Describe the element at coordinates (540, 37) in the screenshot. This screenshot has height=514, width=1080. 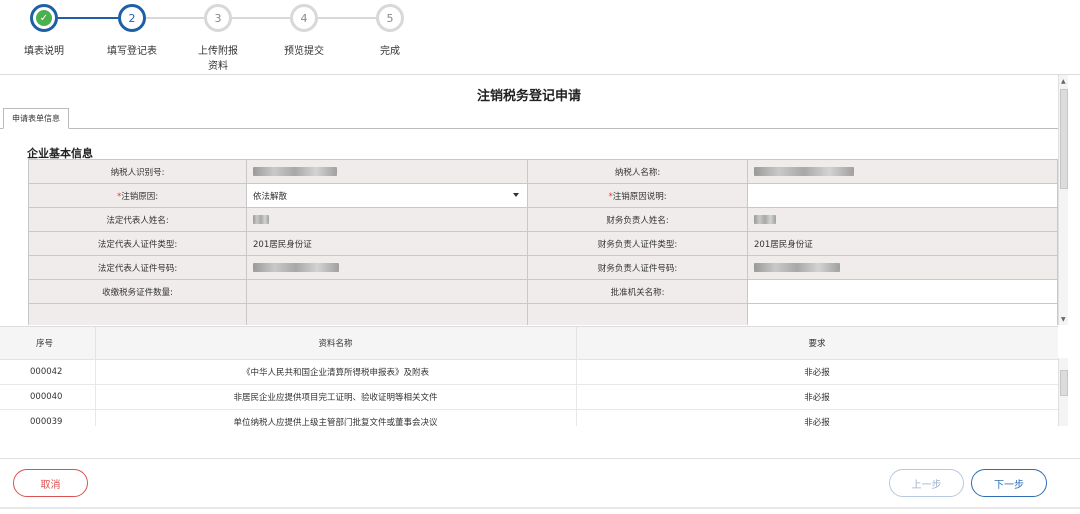
I see `progress-stepper: ✓ 2 3 4 5 填表说明 填写登记表 上传附报资料 预览提交 完成` at that location.